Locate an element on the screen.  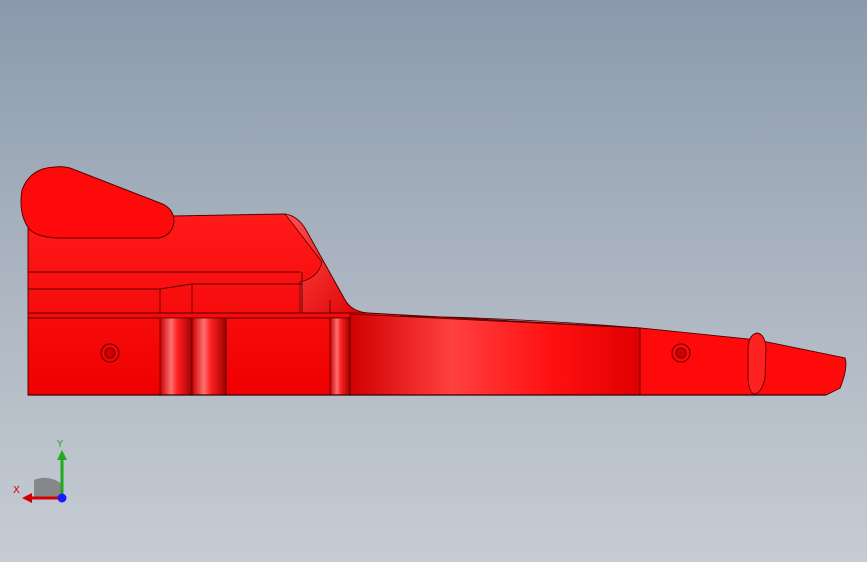
triad-plane-icon is located at coordinates (48, 487).